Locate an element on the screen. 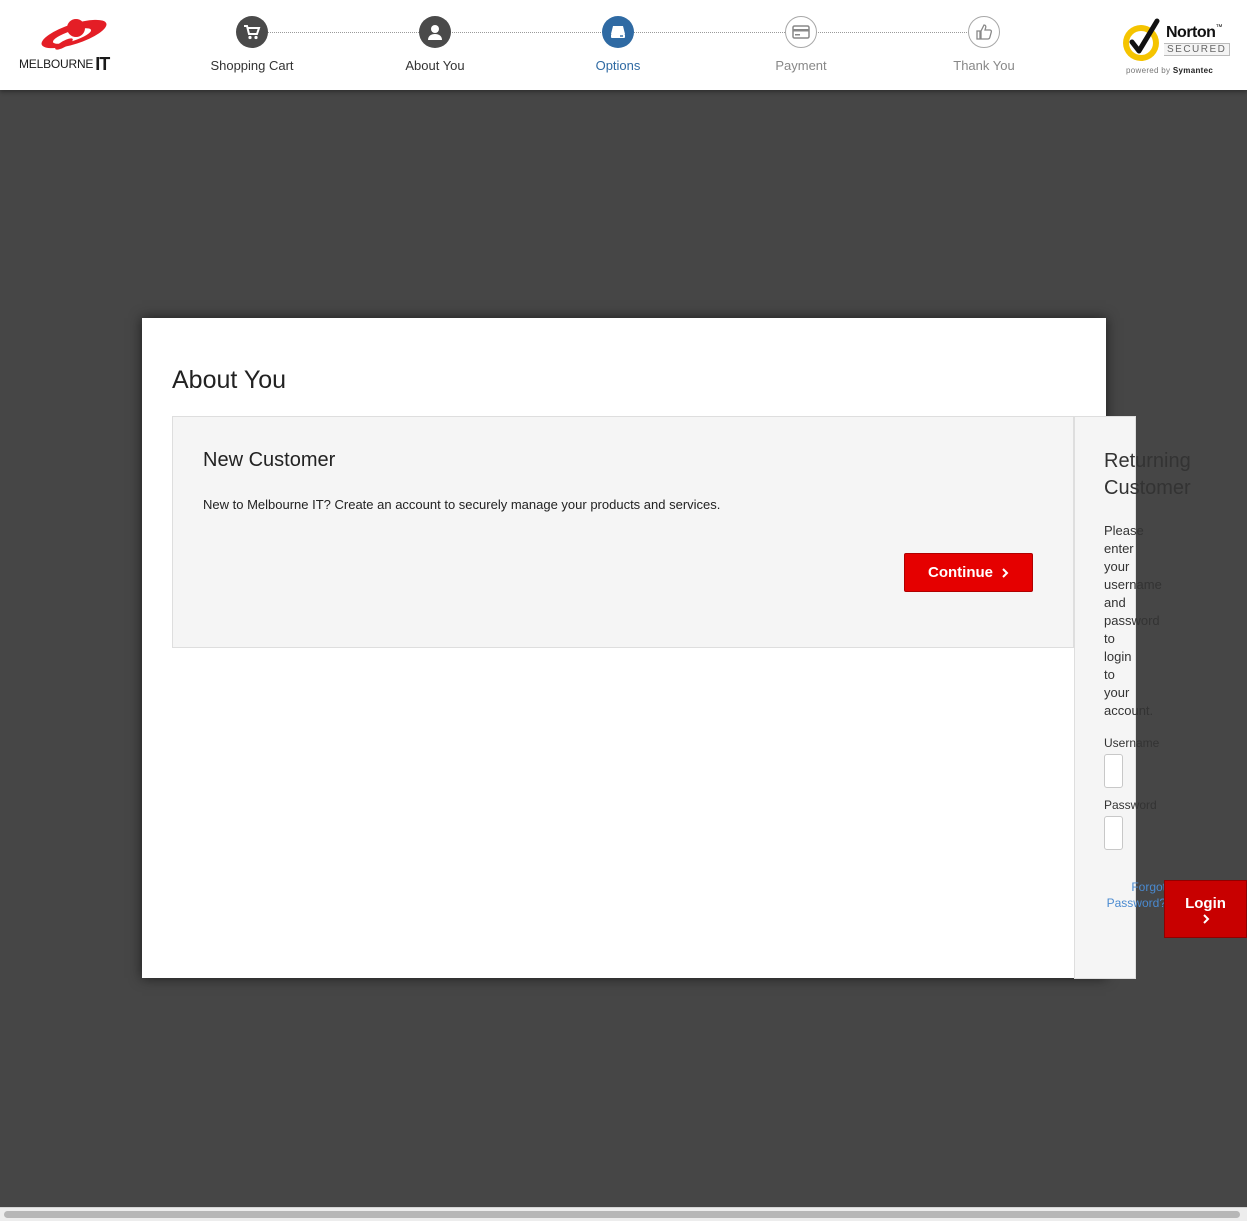 Image resolution: width=1247 pixels, height=1221 pixels. step-about-you: About You is located at coordinates (435, 44).